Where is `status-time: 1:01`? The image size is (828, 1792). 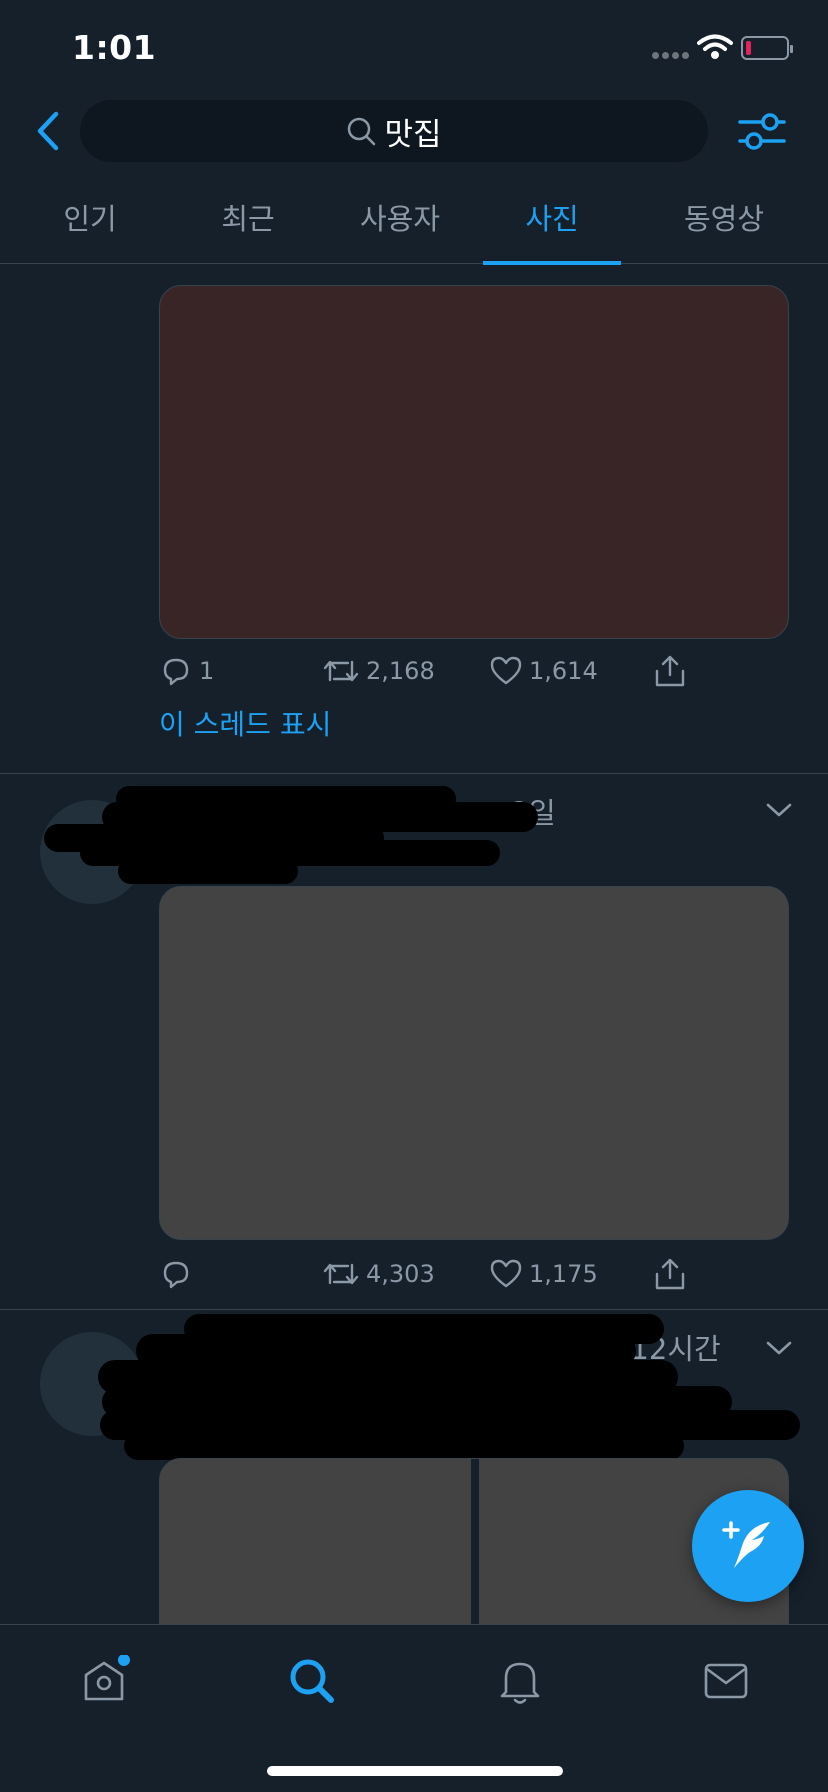 status-time: 1:01 is located at coordinates (114, 47).